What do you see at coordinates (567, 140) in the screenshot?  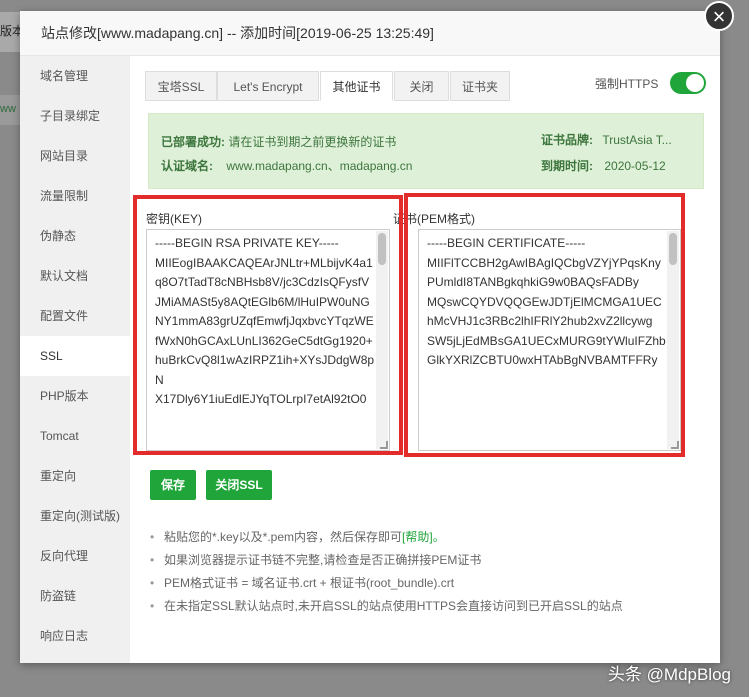 I see `brand-label: 证书品牌:` at bounding box center [567, 140].